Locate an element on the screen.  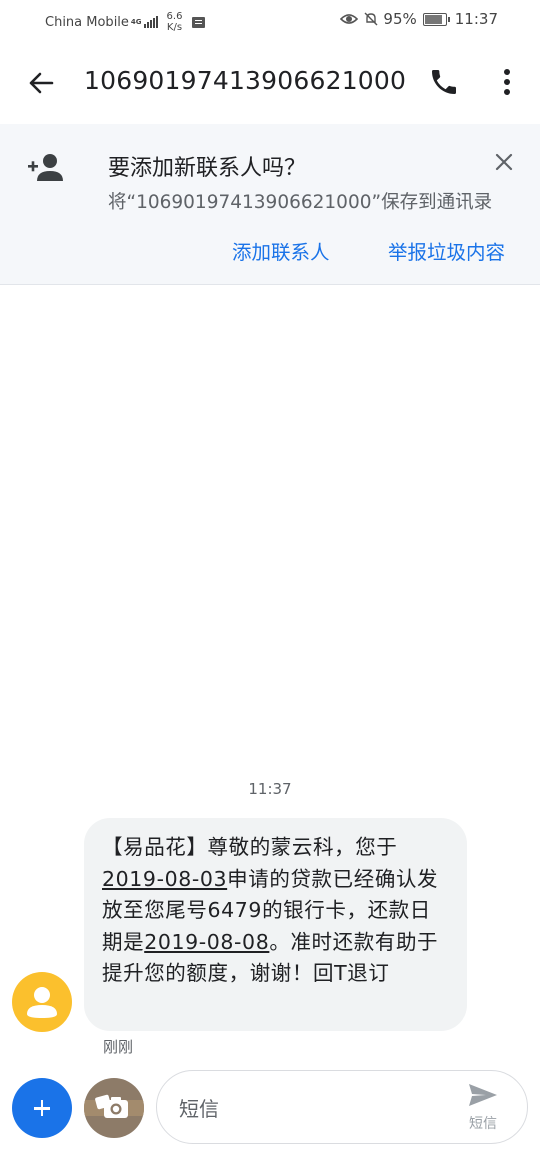
status-time: 11:37 is located at coordinates (476, 19).